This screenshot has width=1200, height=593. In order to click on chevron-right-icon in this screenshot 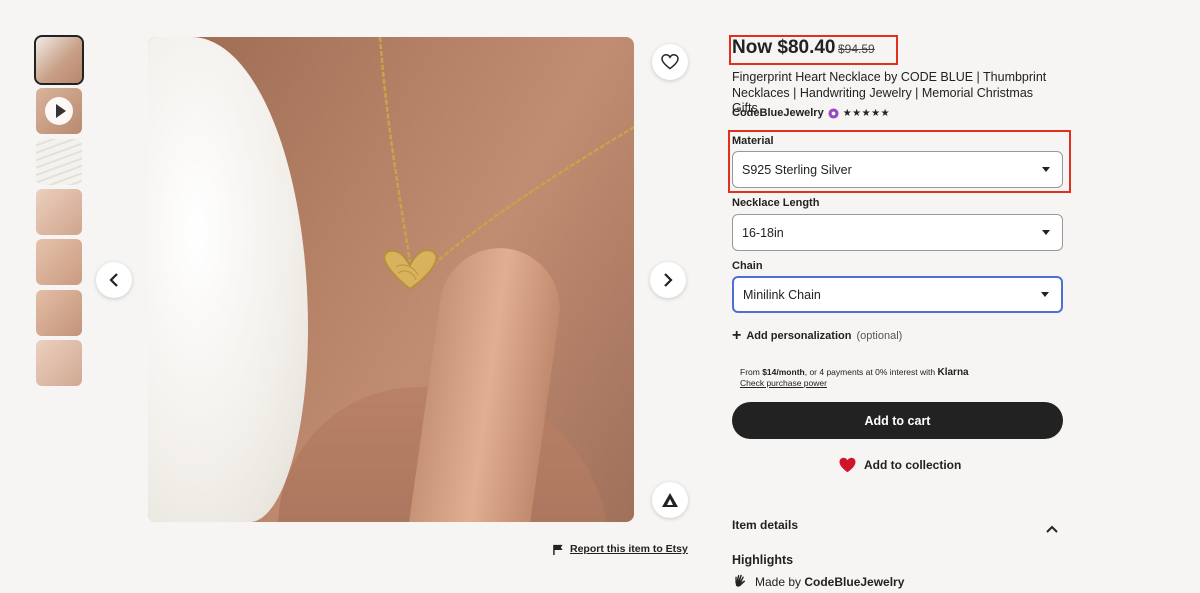, I will do `click(668, 280)`.